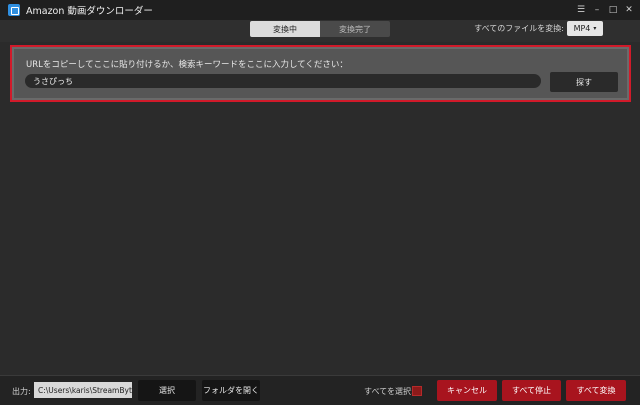 The width and height of the screenshot is (640, 405). Describe the element at coordinates (283, 81) in the screenshot. I see `url-input` at that location.